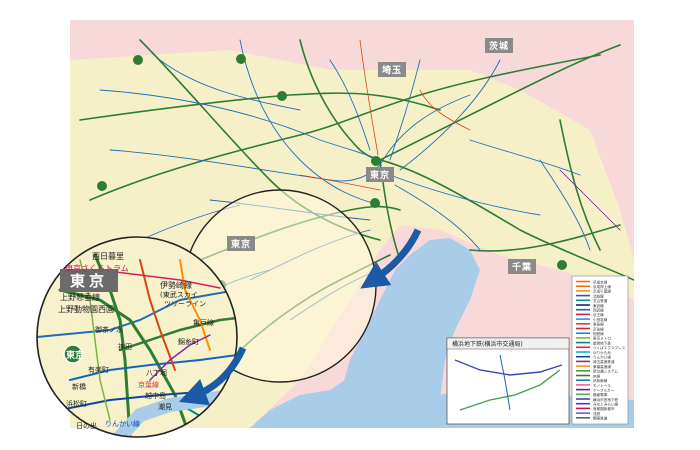 The width and height of the screenshot is (700, 450). I want to click on zoom-label-kinshicho: 錦糸町, so click(188, 342).